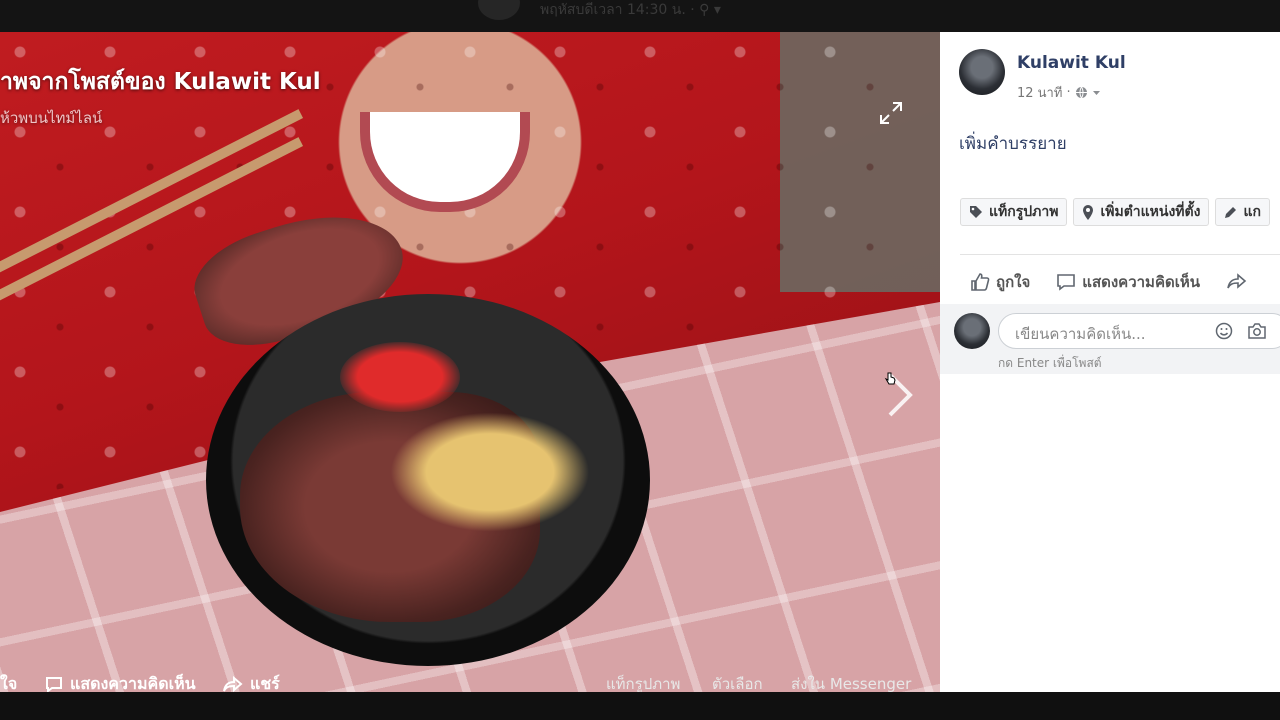 The width and height of the screenshot is (1280, 720). Describe the element at coordinates (1013, 143) in the screenshot. I see `add-caption-link: เพิ่มคำบรรยาย` at that location.